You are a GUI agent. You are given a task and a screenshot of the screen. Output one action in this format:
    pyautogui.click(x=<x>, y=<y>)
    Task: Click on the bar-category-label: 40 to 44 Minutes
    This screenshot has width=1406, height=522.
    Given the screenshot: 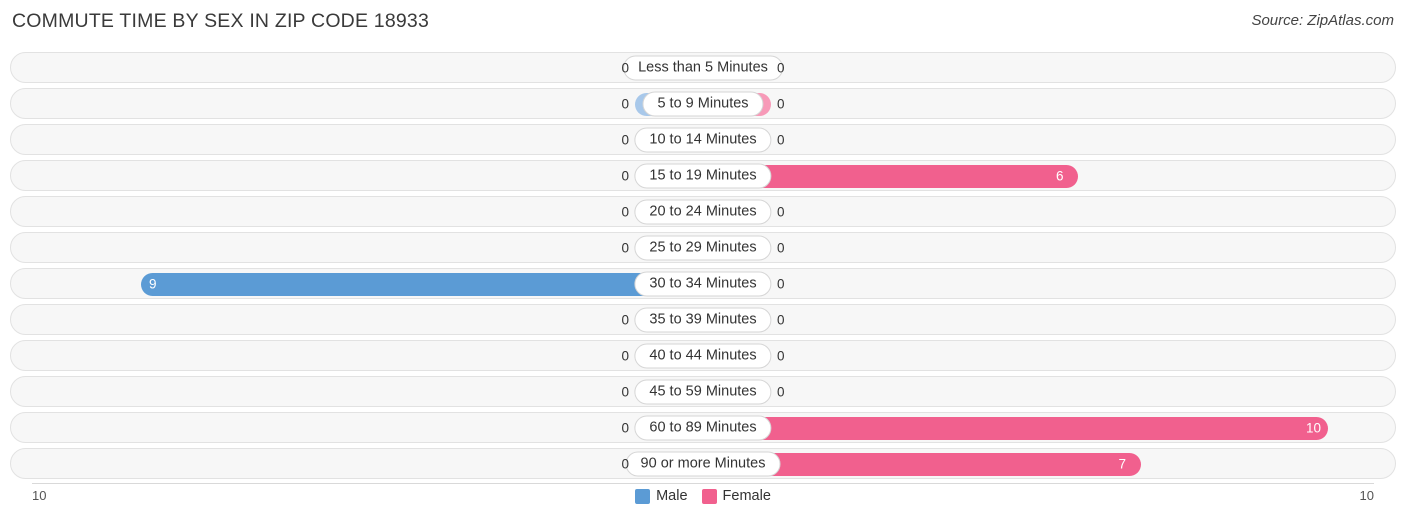 What is the action you would take?
    pyautogui.click(x=703, y=355)
    